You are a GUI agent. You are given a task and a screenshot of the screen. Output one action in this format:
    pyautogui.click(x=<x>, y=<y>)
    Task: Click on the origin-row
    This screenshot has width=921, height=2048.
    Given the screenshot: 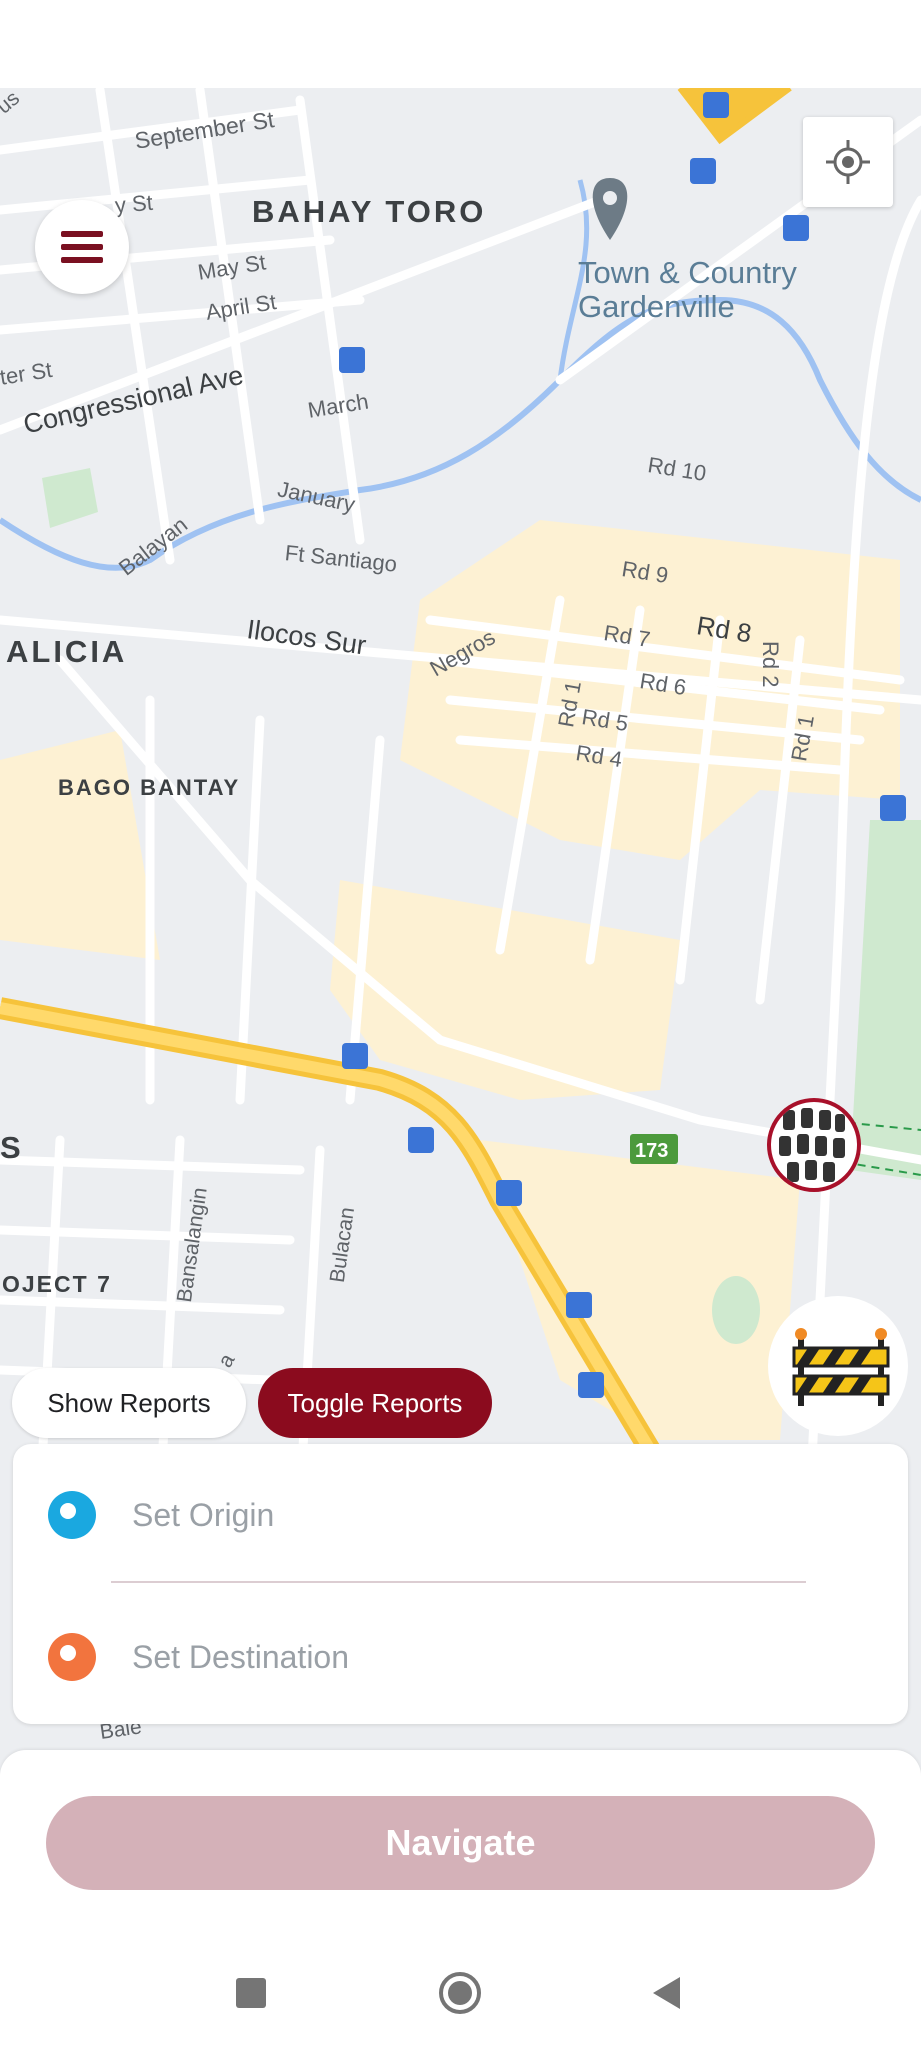 What is the action you would take?
    pyautogui.click(x=460, y=1515)
    